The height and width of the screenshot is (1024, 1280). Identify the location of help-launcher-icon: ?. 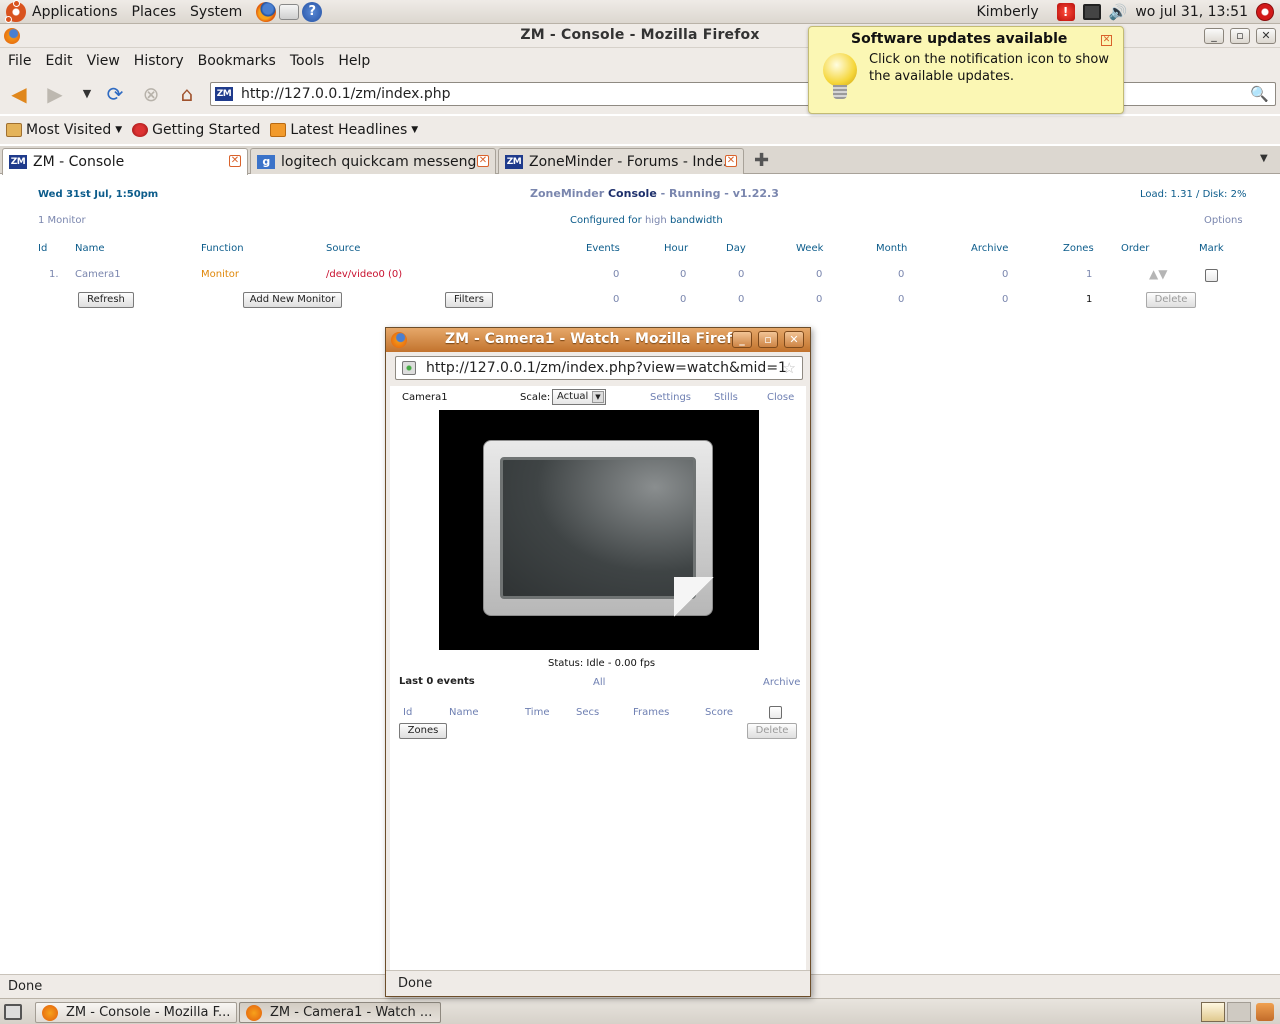
(312, 11).